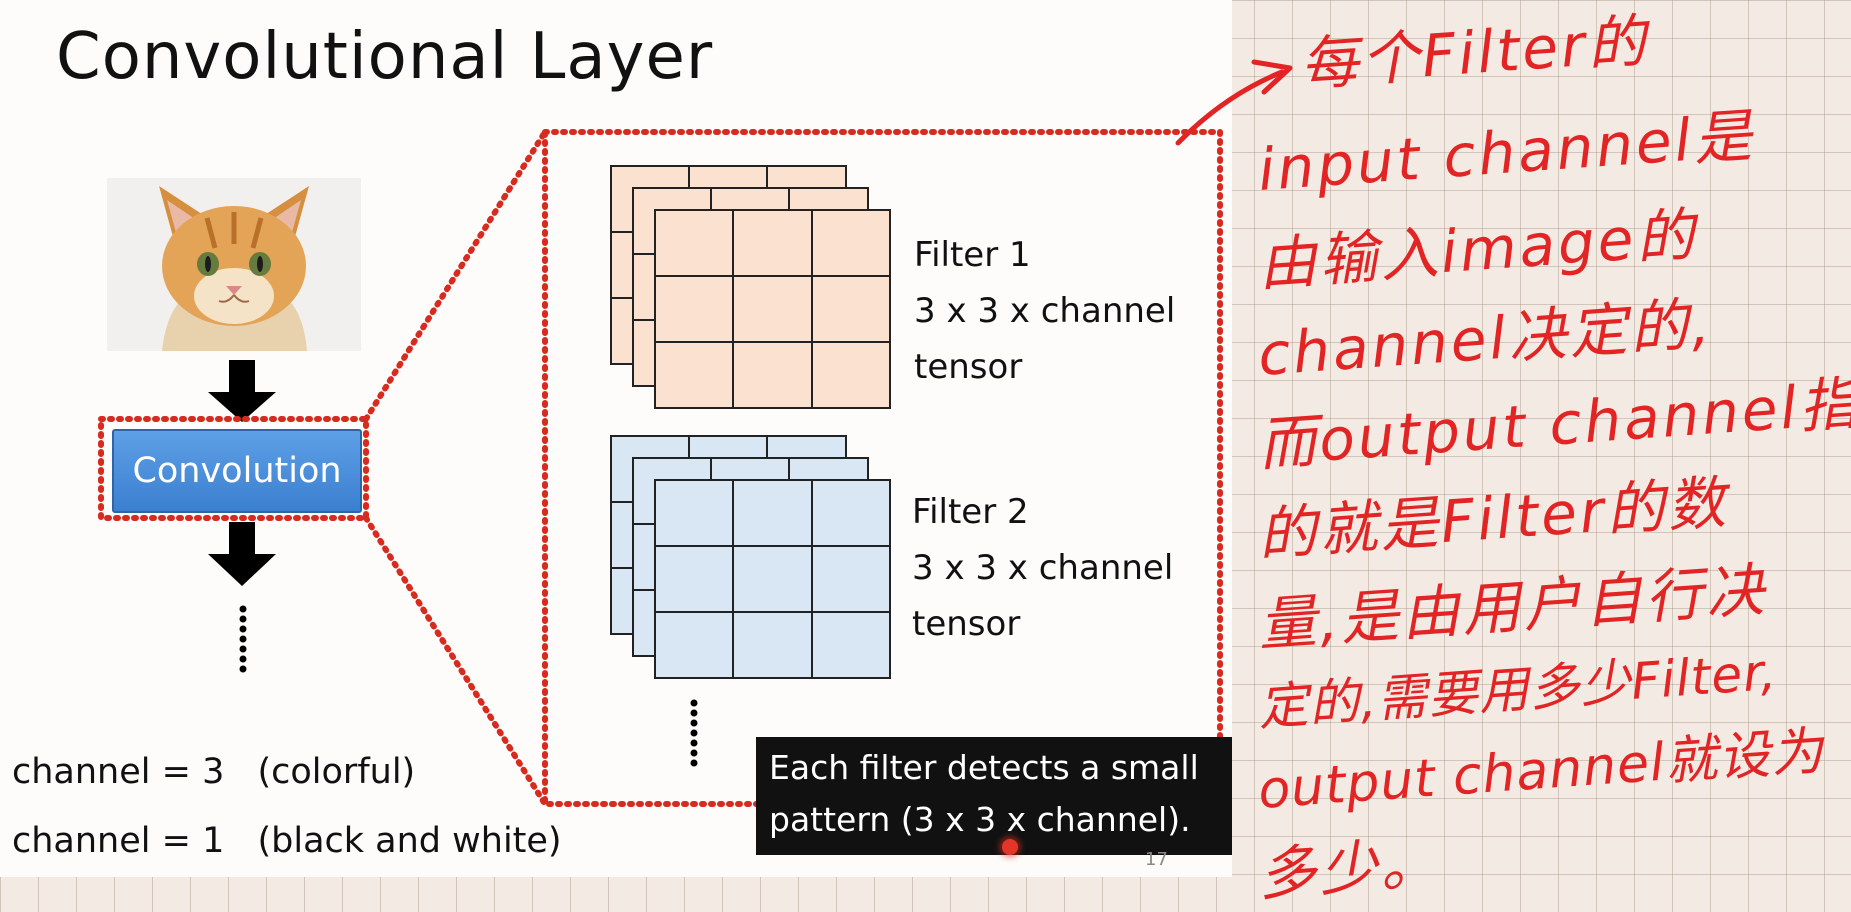 Image resolution: width=1851 pixels, height=912 pixels. I want to click on caption-line-1: Each filter detects a small, so click(984, 767).